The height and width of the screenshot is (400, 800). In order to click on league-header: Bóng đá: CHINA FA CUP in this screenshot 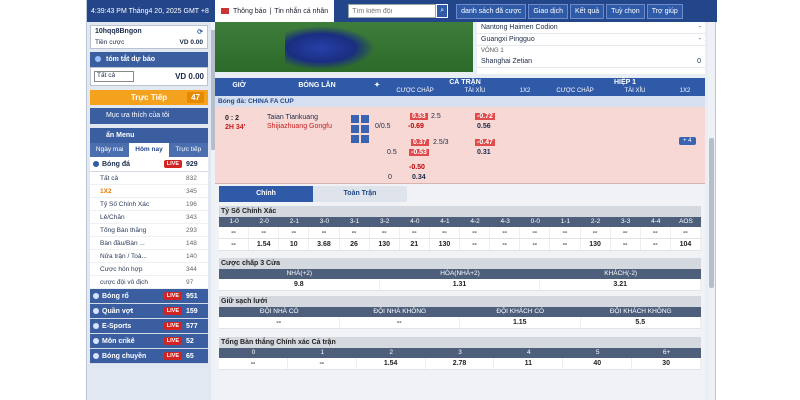, I will do `click(460, 101)`.